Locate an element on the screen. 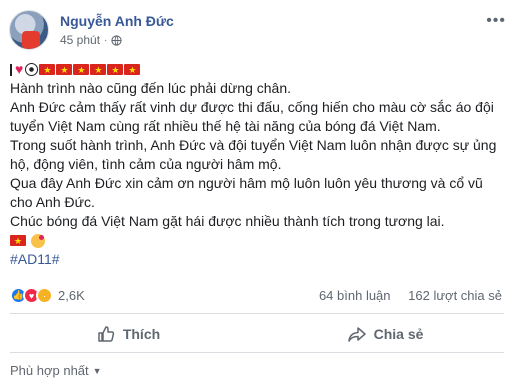  author-avatar is located at coordinates (29, 30).